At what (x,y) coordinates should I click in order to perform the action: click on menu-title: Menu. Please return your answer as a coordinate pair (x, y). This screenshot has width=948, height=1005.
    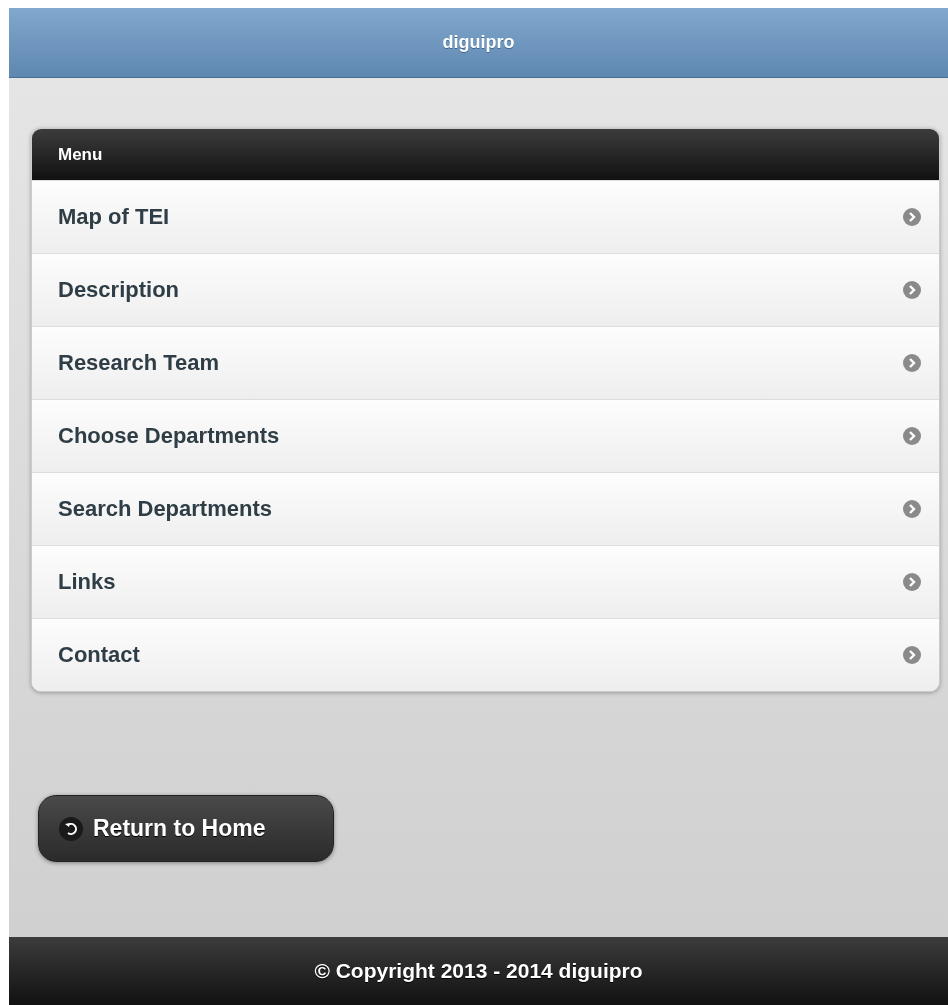
    Looking at the image, I should click on (80, 154).